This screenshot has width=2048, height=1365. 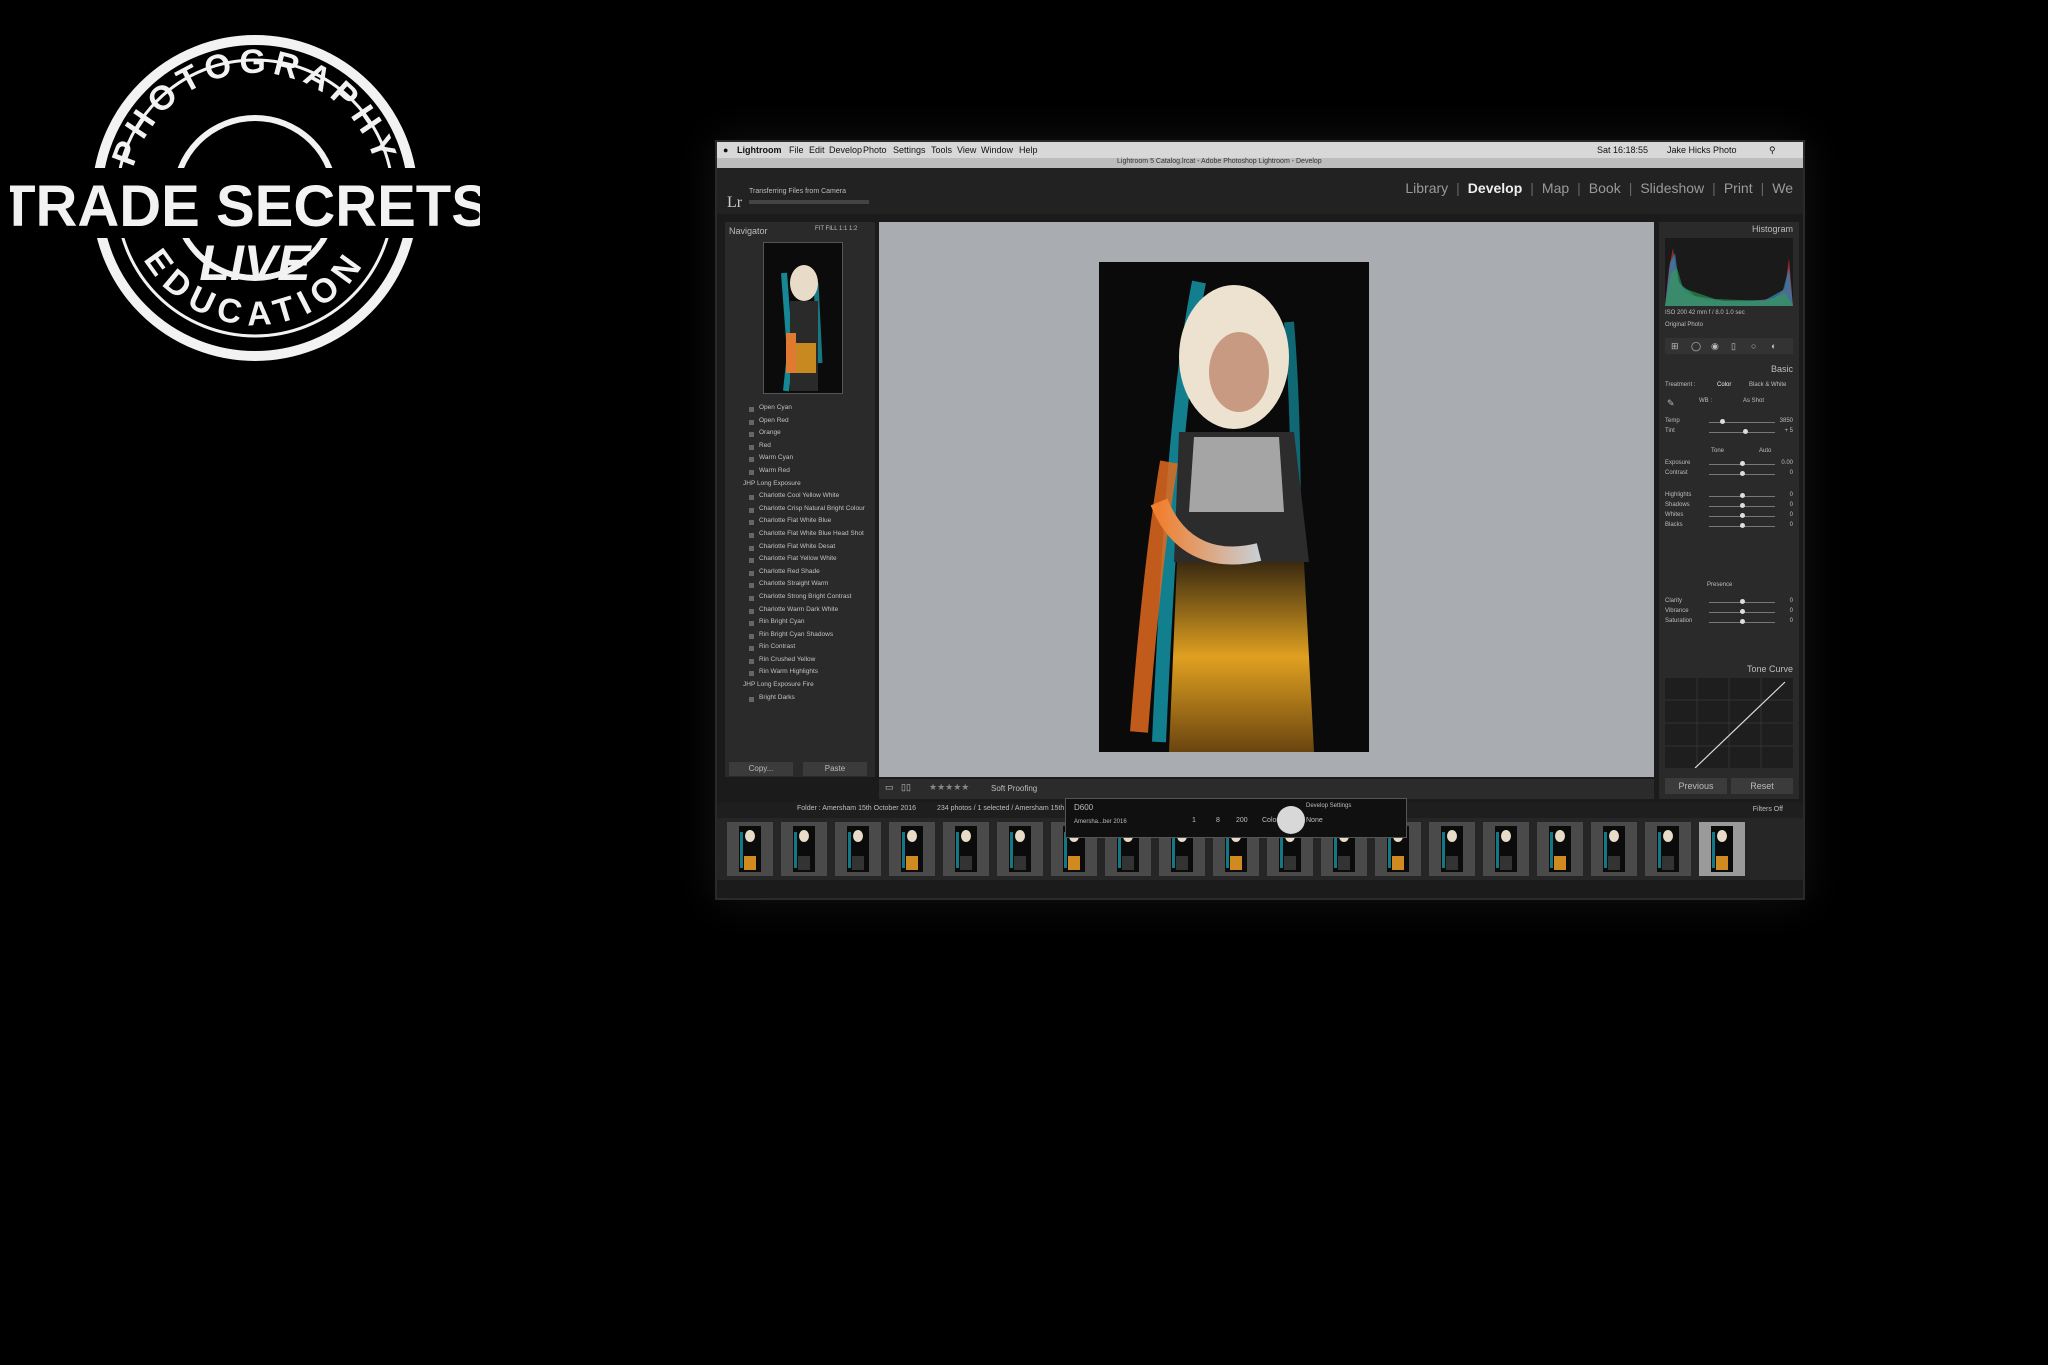 I want to click on preset-item: Warm Cyan, so click(x=800, y=460).